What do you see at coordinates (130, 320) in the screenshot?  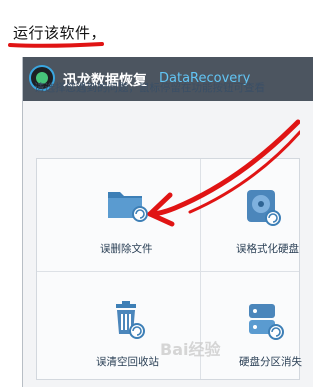 I see `recycle-bin-recover-icon` at bounding box center [130, 320].